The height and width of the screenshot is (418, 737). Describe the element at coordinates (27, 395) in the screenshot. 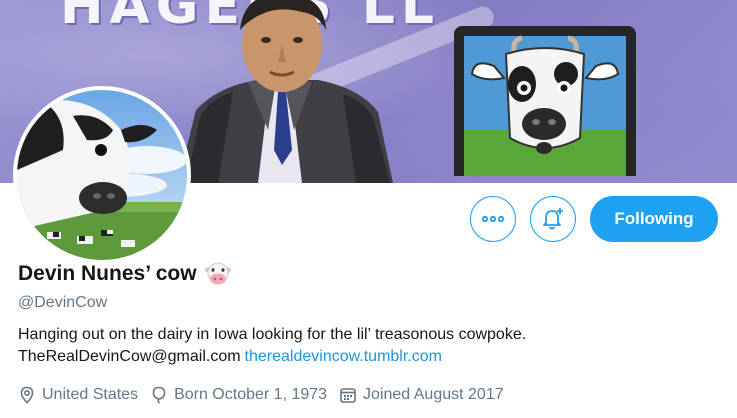

I see `location-pin-icon` at that location.